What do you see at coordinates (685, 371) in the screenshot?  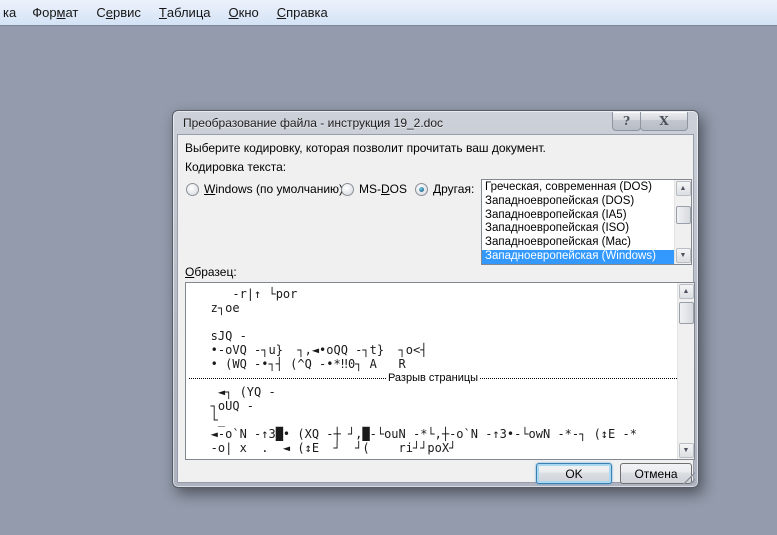 I see `preview-scrollbar: ▲ ▼` at bounding box center [685, 371].